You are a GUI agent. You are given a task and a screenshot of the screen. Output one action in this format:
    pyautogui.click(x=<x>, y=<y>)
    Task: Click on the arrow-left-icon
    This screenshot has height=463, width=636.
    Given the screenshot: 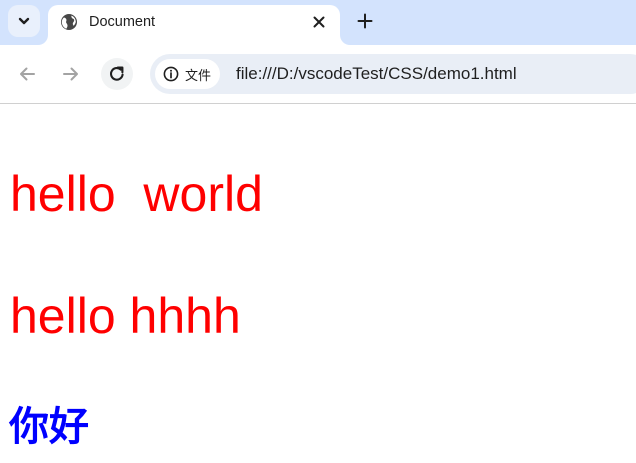 What is the action you would take?
    pyautogui.click(x=27, y=74)
    